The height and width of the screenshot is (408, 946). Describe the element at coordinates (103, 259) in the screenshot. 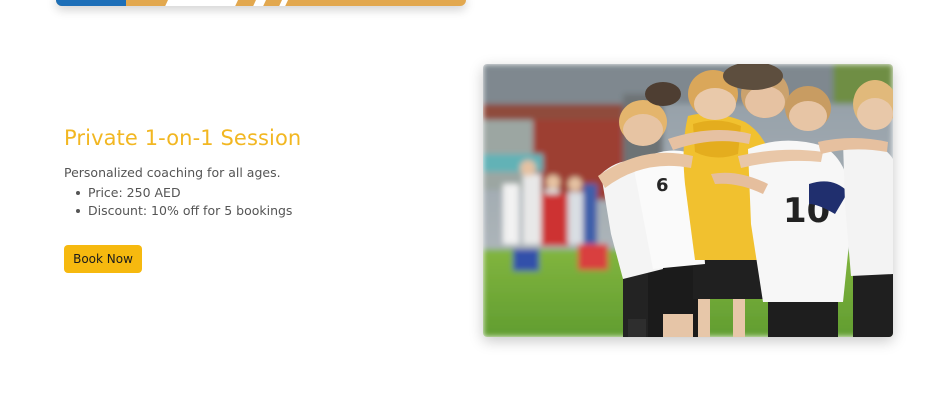

I see `book-now-button: Book Now` at that location.